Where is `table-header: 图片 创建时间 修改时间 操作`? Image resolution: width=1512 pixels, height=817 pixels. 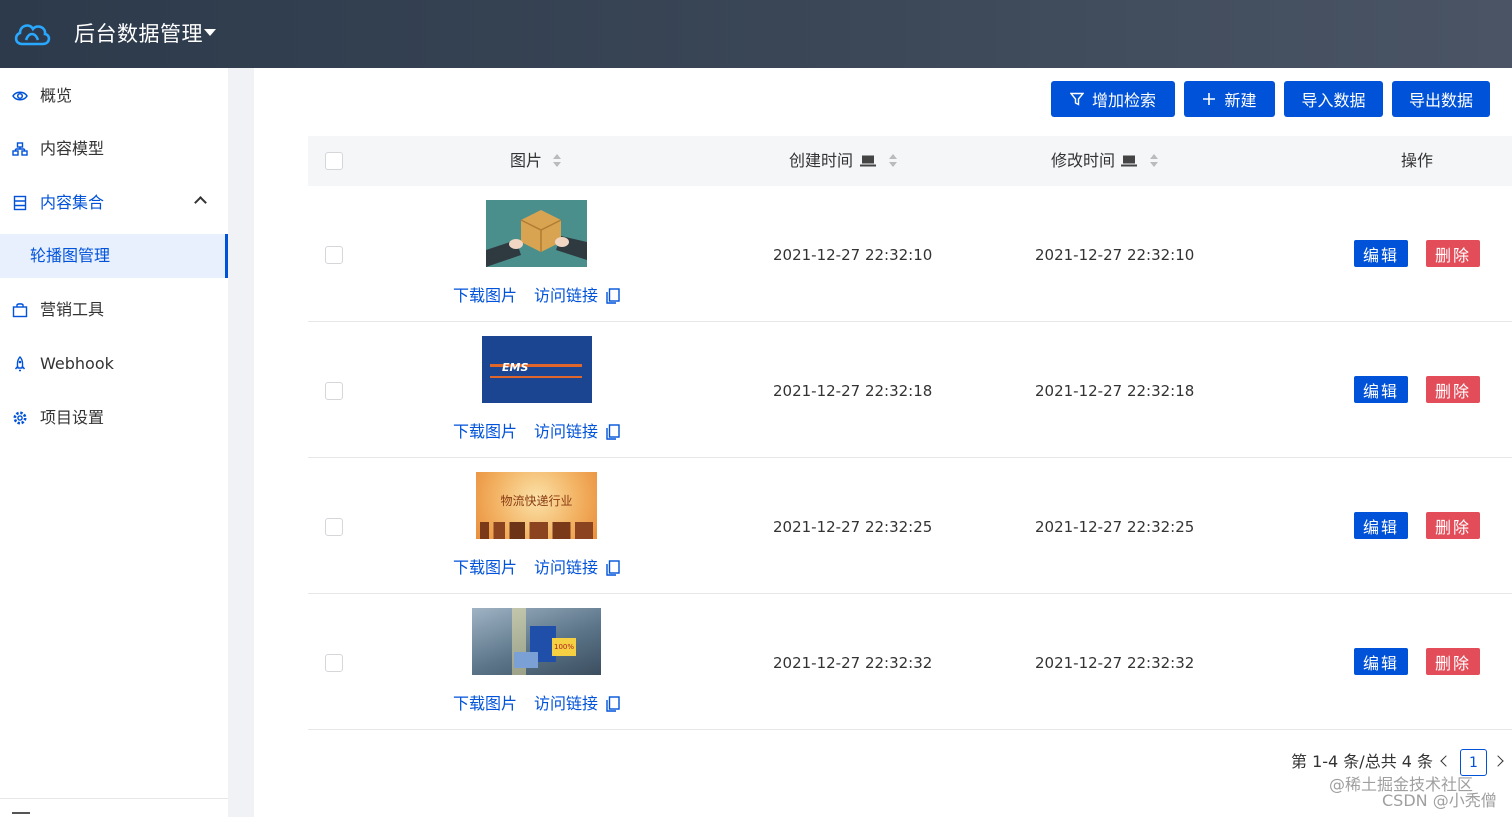
table-header: 图片 创建时间 修改时间 操作 is located at coordinates (910, 161).